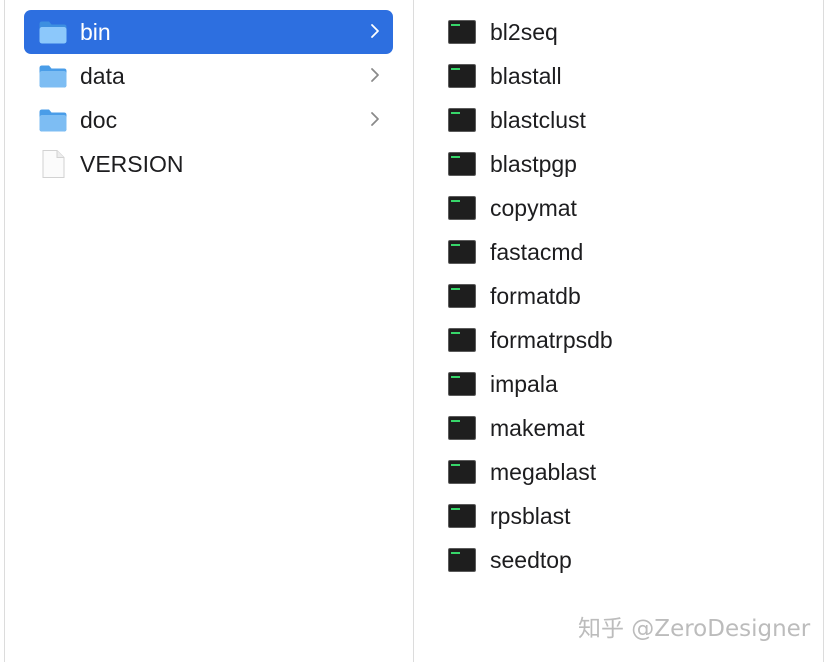  What do you see at coordinates (628, 164) in the screenshot?
I see `file-row: blastpgp` at bounding box center [628, 164].